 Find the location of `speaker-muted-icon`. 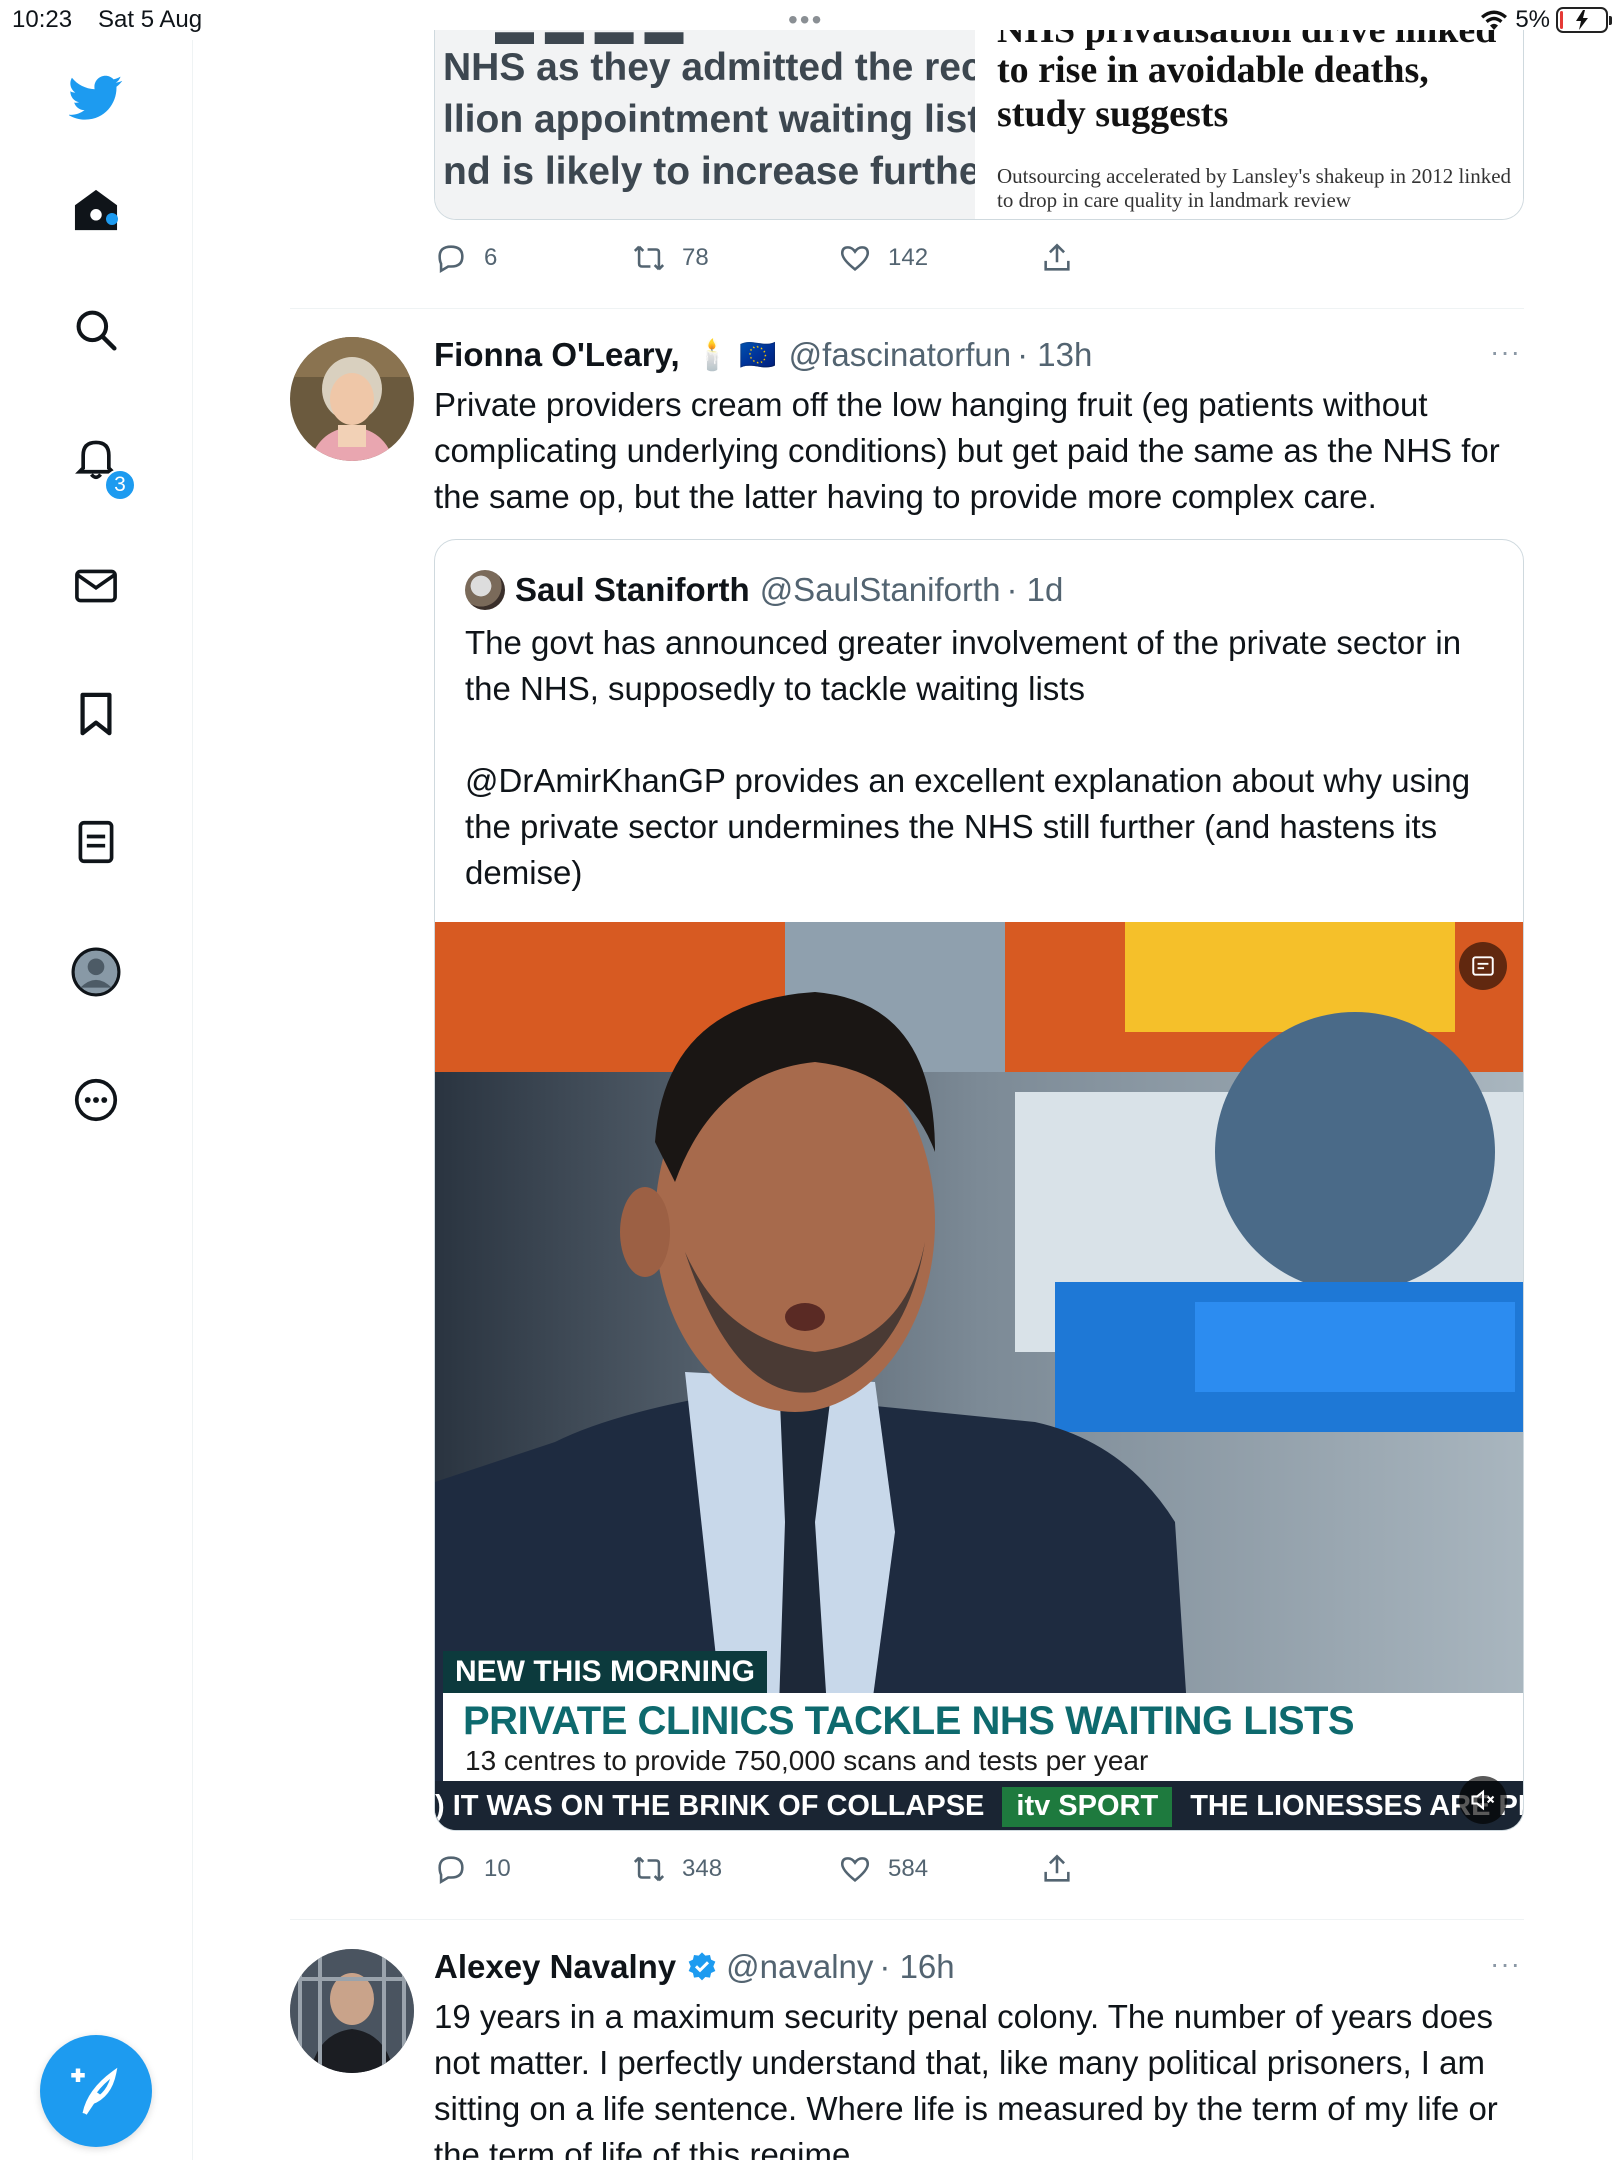

speaker-muted-icon is located at coordinates (1483, 1800).